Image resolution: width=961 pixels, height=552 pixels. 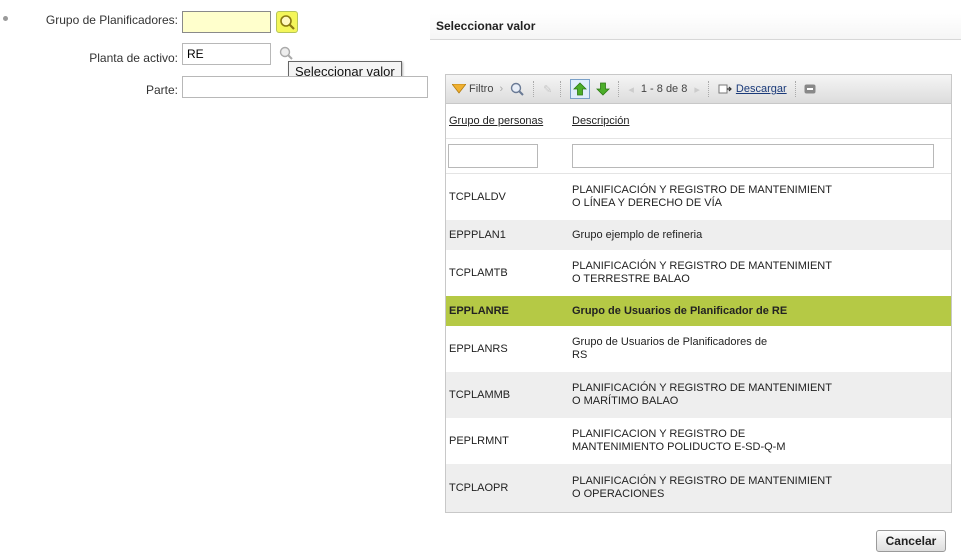 What do you see at coordinates (479, 311) in the screenshot?
I see `row-code: EPPLANRE` at bounding box center [479, 311].